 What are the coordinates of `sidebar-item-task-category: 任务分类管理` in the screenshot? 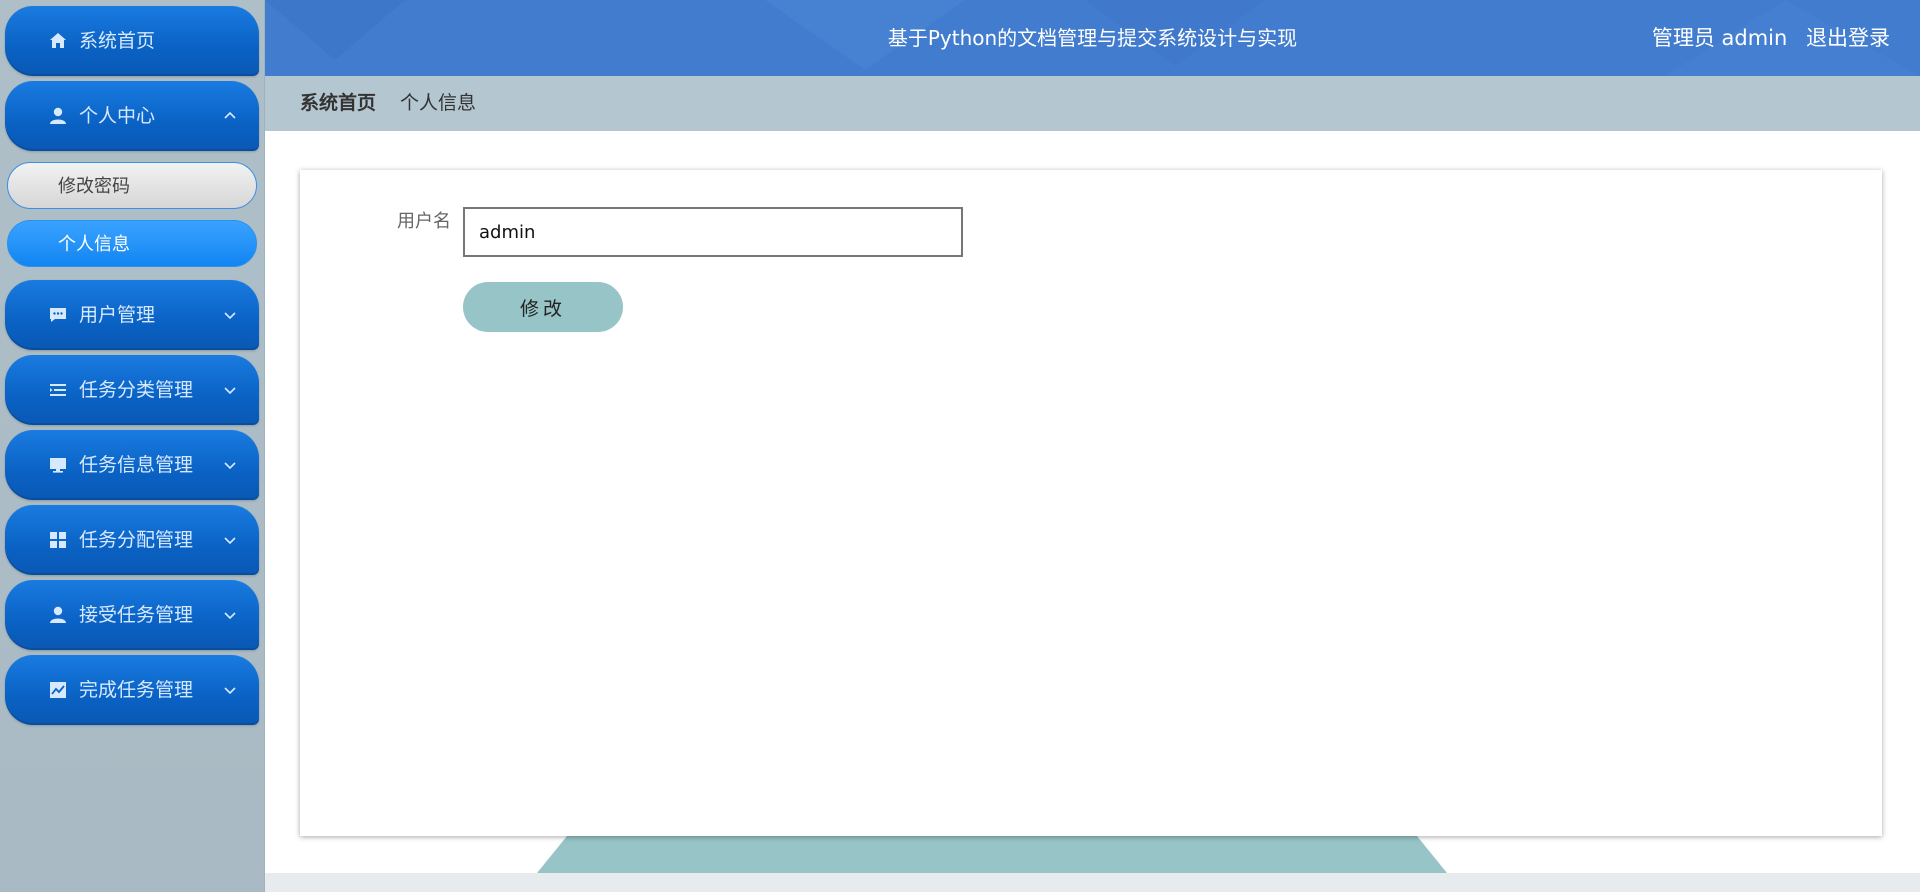 It's located at (132, 390).